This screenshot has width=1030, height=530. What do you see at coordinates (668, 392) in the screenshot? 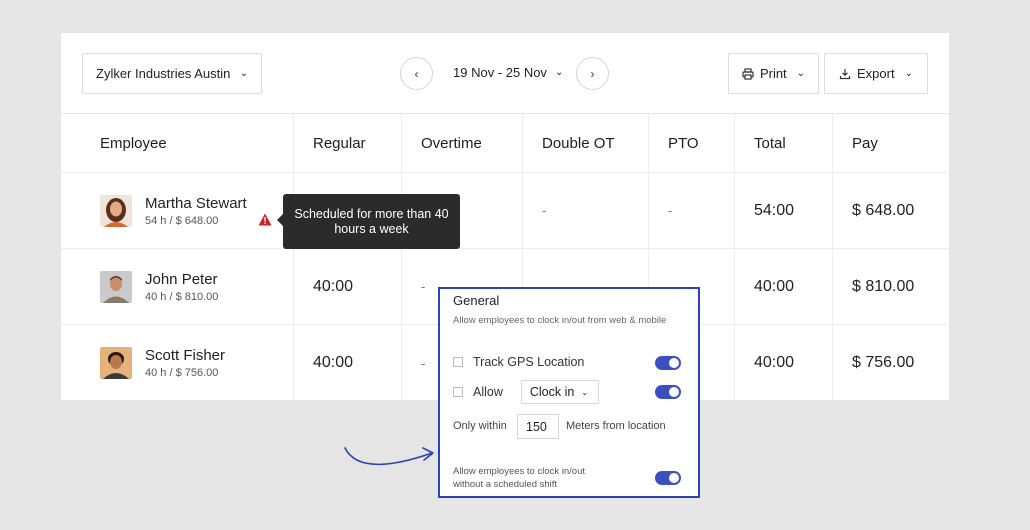
I see `allow-toggle` at bounding box center [668, 392].